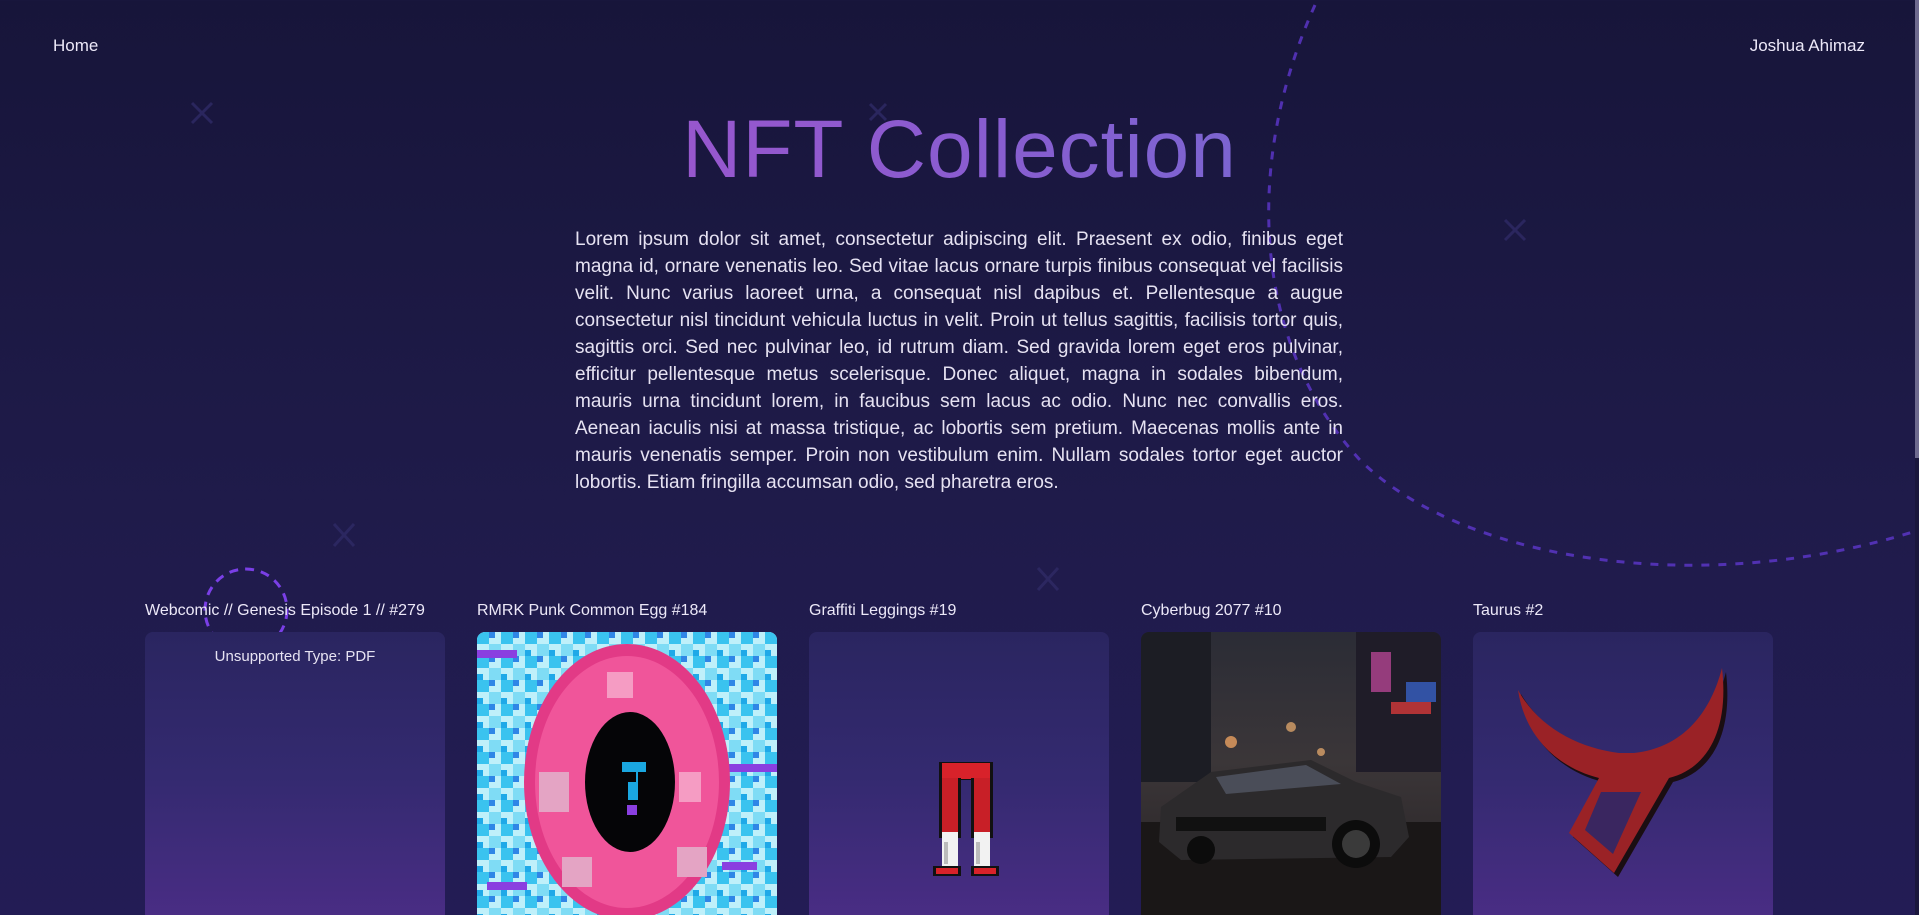 The width and height of the screenshot is (1919, 915). Describe the element at coordinates (295, 611) in the screenshot. I see `nft-card-title: Webcomic // Genesis Episode 1 // #279` at that location.